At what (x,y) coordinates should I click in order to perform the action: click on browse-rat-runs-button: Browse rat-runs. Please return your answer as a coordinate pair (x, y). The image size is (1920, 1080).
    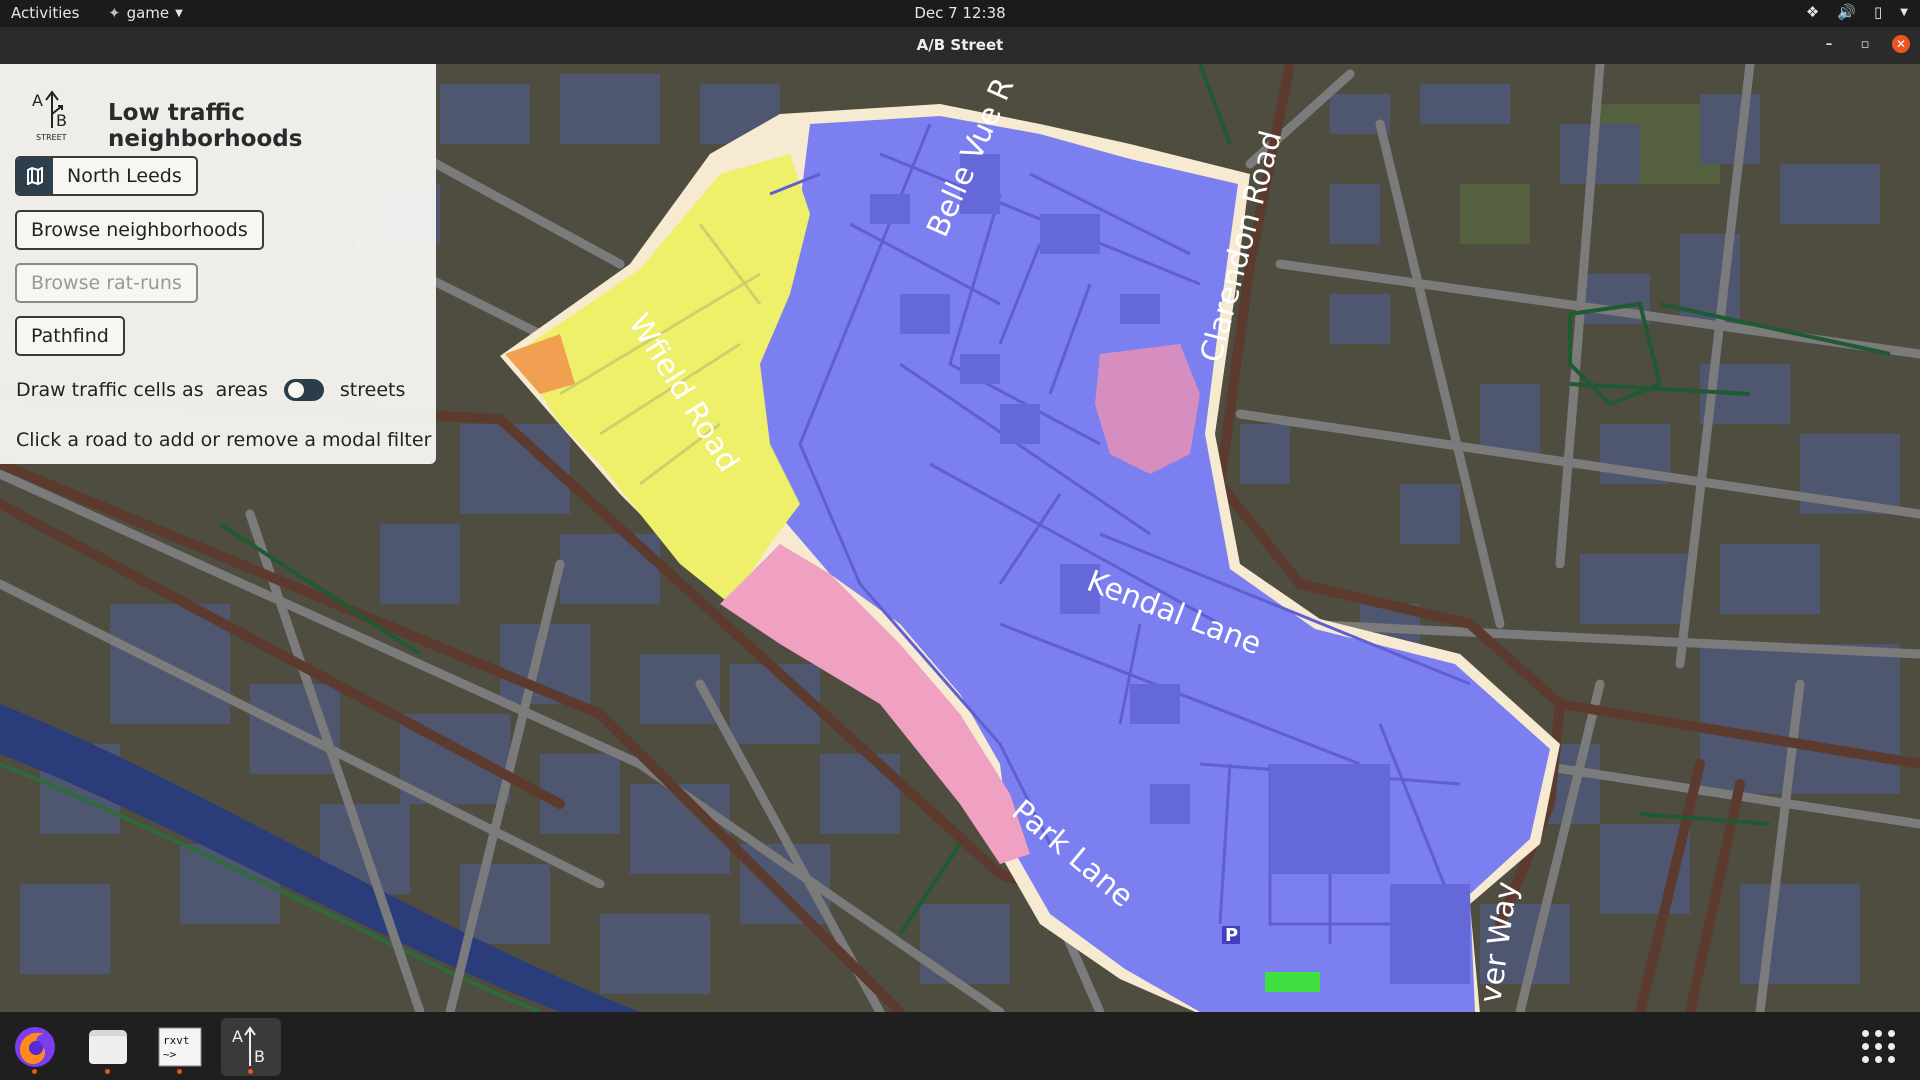
    Looking at the image, I should click on (106, 283).